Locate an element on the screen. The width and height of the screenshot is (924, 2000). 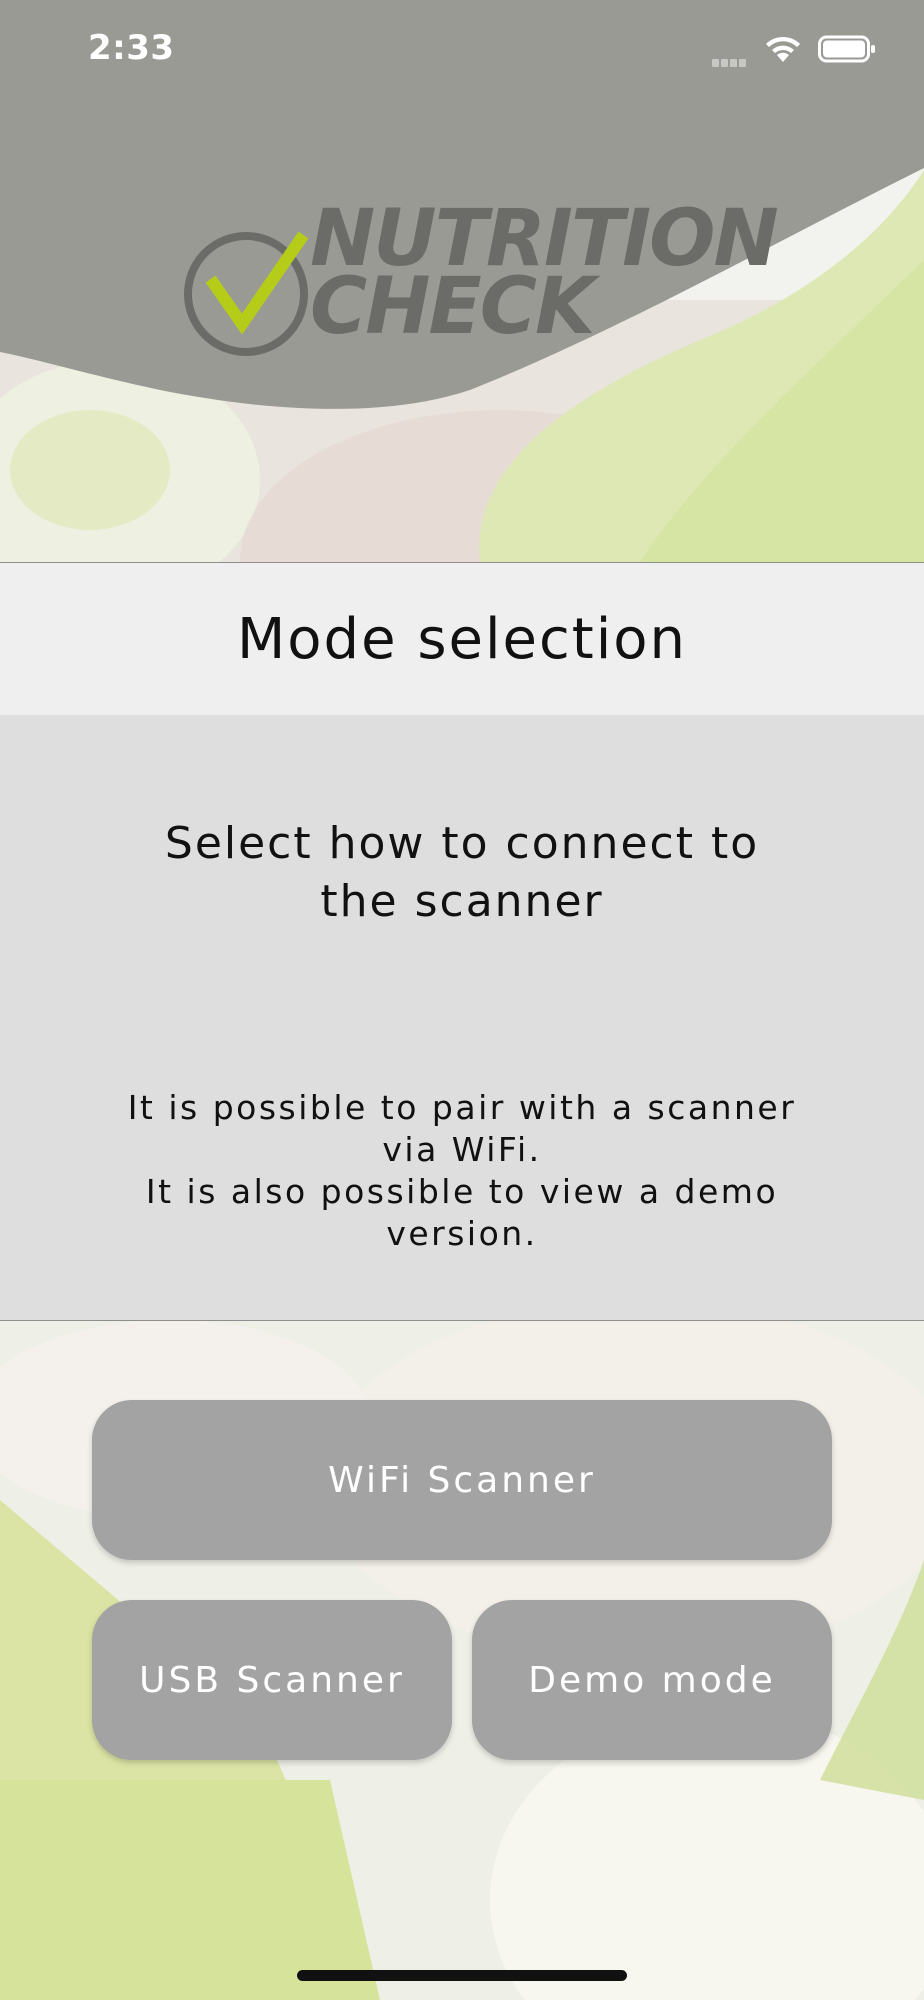
logo-wordmark: NUTRITION CHECK is located at coordinates (544, 273).